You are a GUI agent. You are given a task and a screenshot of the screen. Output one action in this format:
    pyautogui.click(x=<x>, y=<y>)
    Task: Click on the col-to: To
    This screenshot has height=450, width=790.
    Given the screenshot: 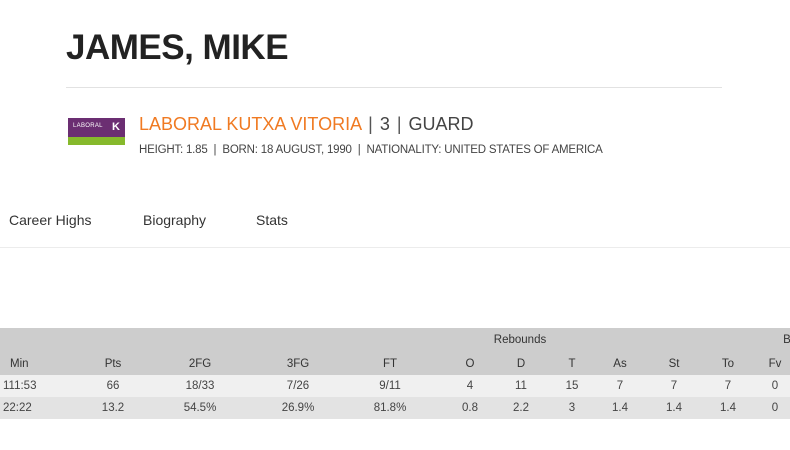 What is the action you would take?
    pyautogui.click(x=728, y=364)
    